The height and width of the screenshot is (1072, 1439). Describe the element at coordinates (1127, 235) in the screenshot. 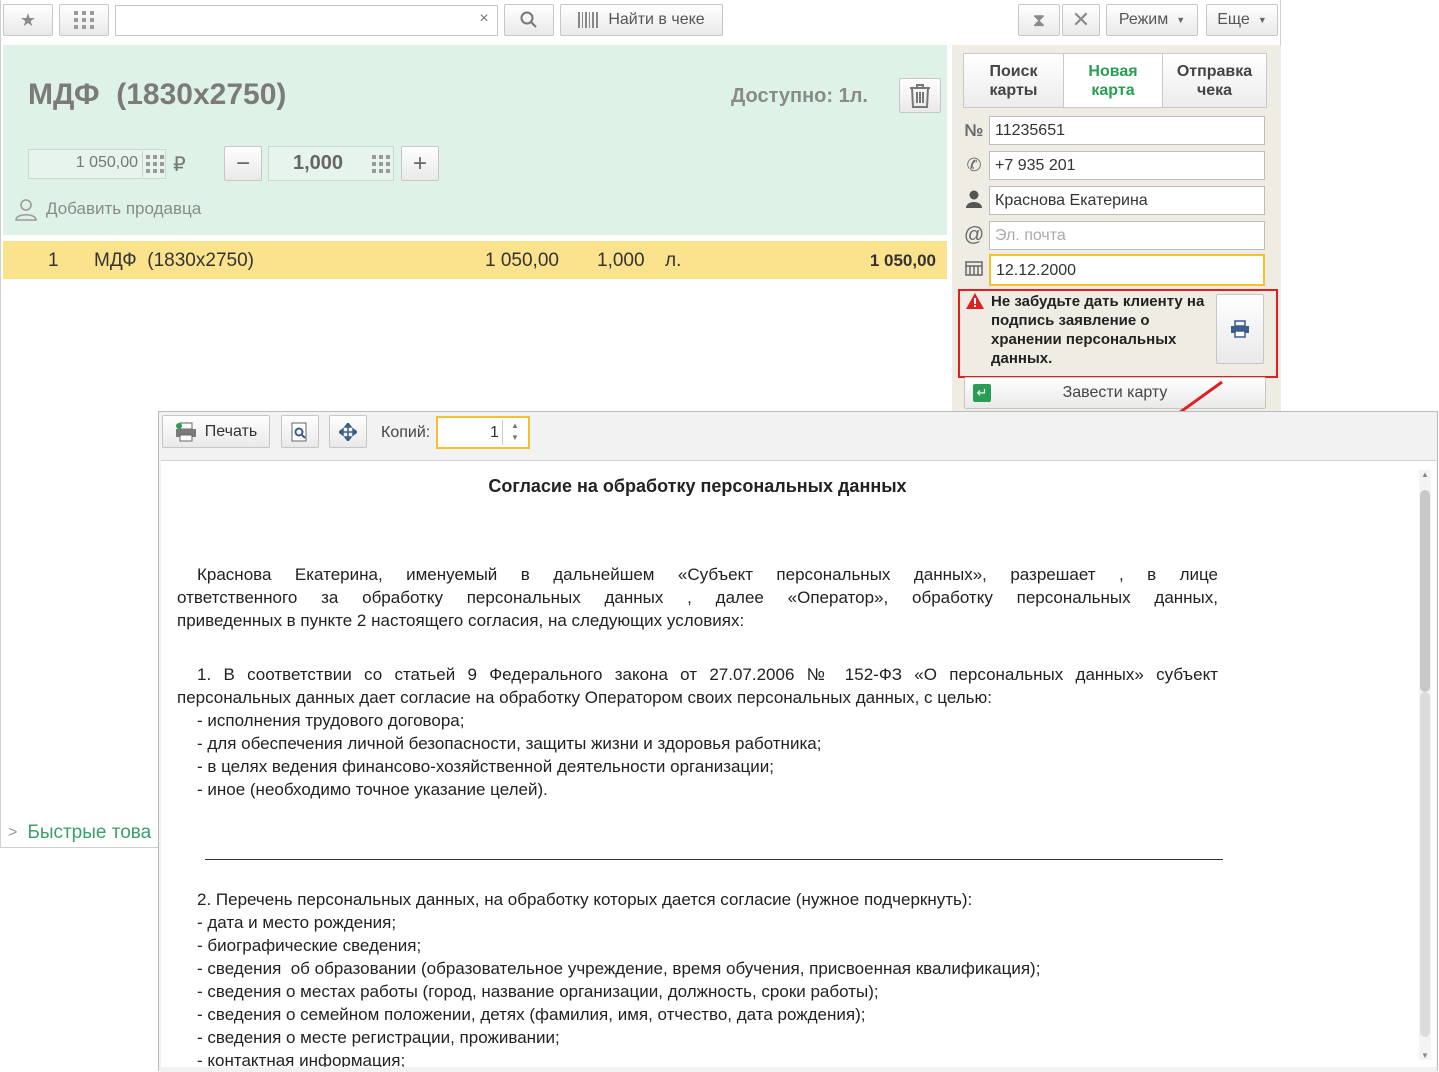

I see `email-field: Эл. почта` at that location.